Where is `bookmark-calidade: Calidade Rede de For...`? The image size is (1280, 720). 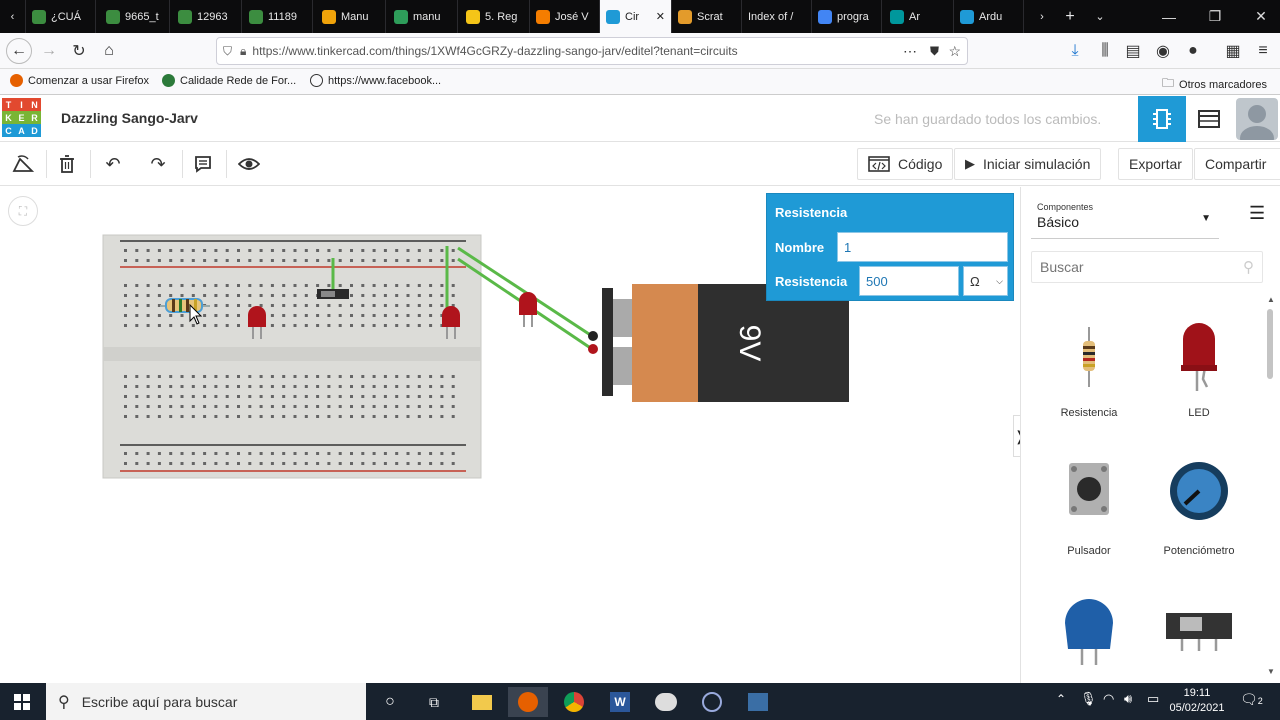 bookmark-calidade: Calidade Rede de For... is located at coordinates (229, 80).